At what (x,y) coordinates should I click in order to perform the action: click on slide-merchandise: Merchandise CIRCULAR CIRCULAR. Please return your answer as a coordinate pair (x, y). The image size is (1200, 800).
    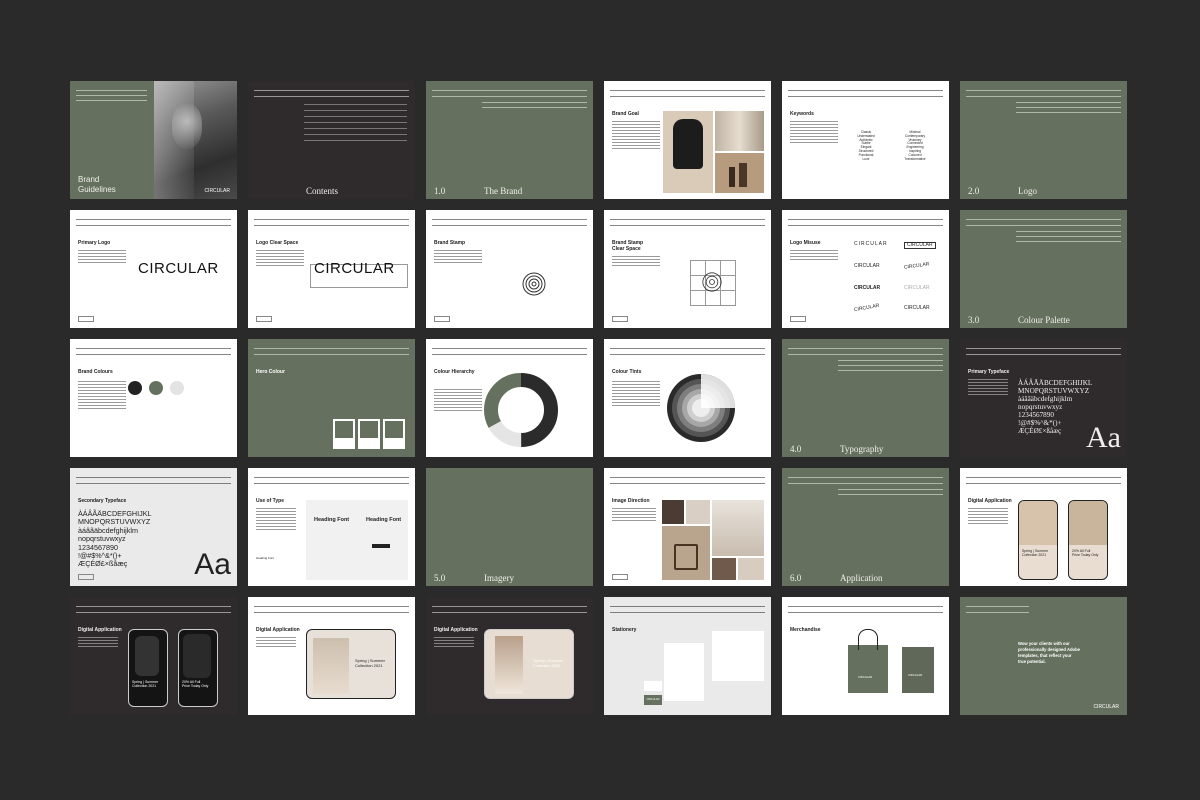
    Looking at the image, I should click on (865, 656).